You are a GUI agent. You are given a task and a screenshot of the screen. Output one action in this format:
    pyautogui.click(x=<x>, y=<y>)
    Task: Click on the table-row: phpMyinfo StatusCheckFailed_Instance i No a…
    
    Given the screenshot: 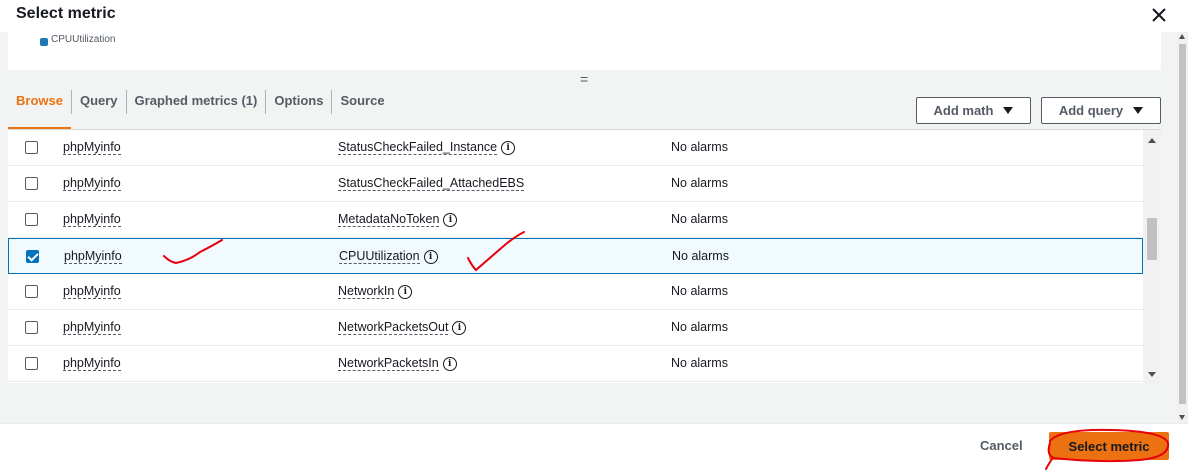 What is the action you would take?
    pyautogui.click(x=575, y=148)
    